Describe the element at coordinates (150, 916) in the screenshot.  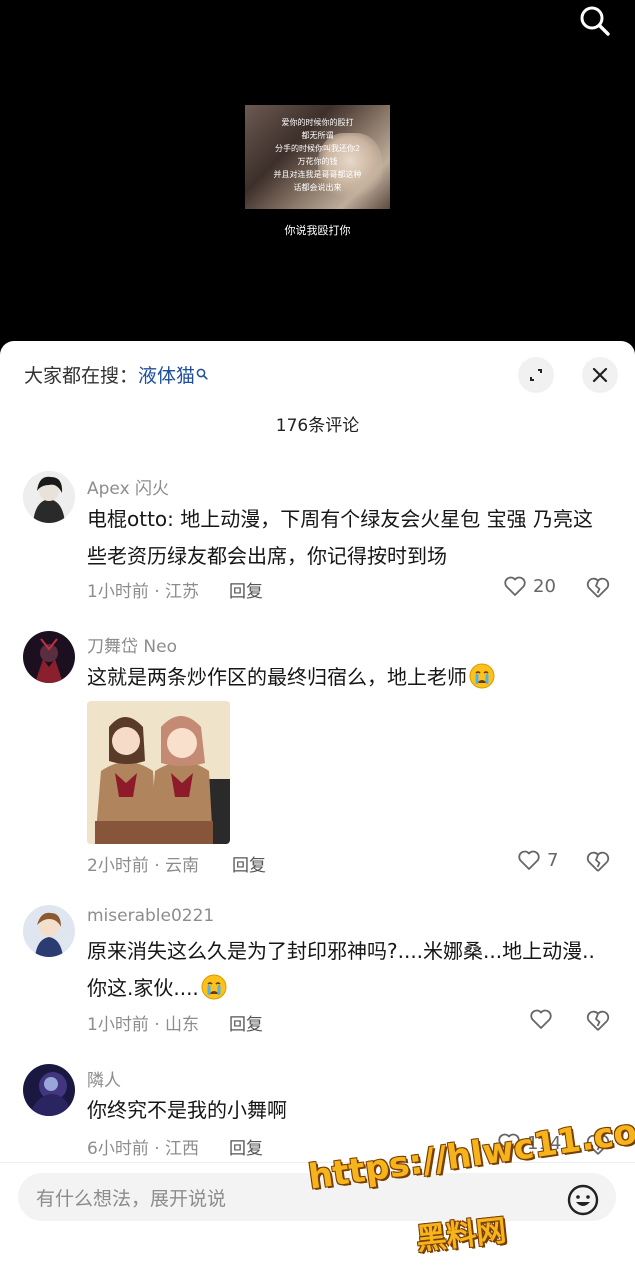
I see `comment-username: miserable0221` at that location.